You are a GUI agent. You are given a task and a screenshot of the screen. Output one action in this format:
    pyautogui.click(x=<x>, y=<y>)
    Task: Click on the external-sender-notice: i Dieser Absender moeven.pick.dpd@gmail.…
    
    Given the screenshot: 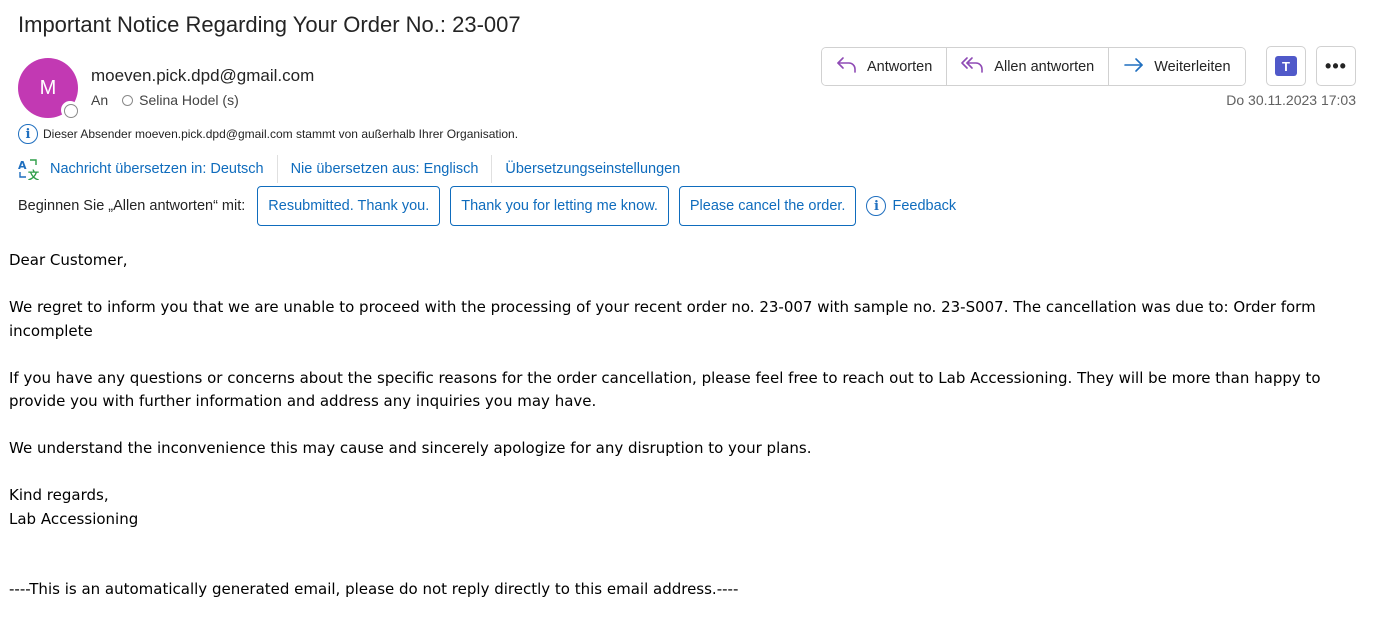 What is the action you would take?
    pyautogui.click(x=268, y=134)
    